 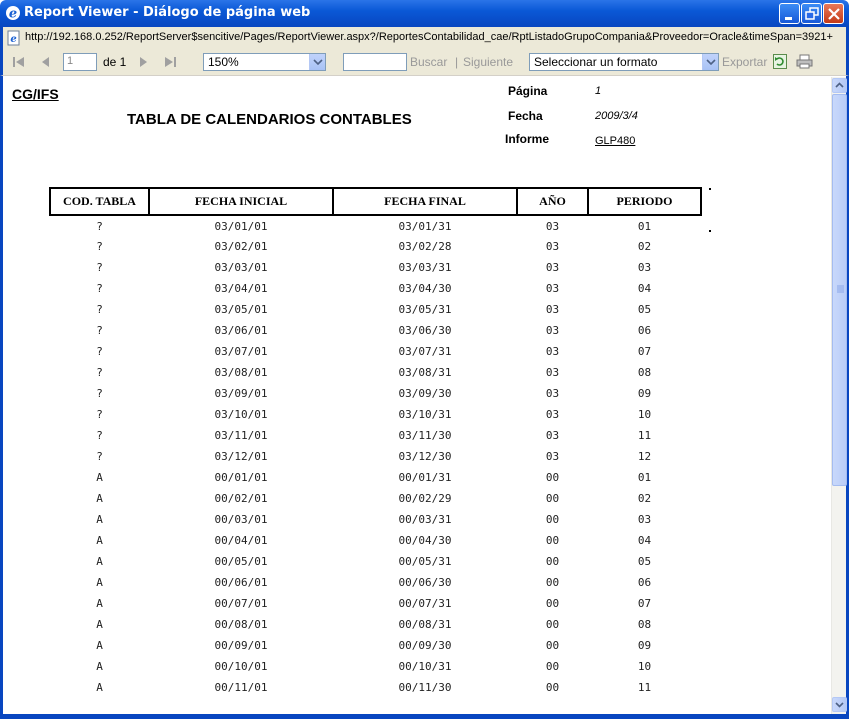 I want to click on minimize-button, so click(x=789, y=13).